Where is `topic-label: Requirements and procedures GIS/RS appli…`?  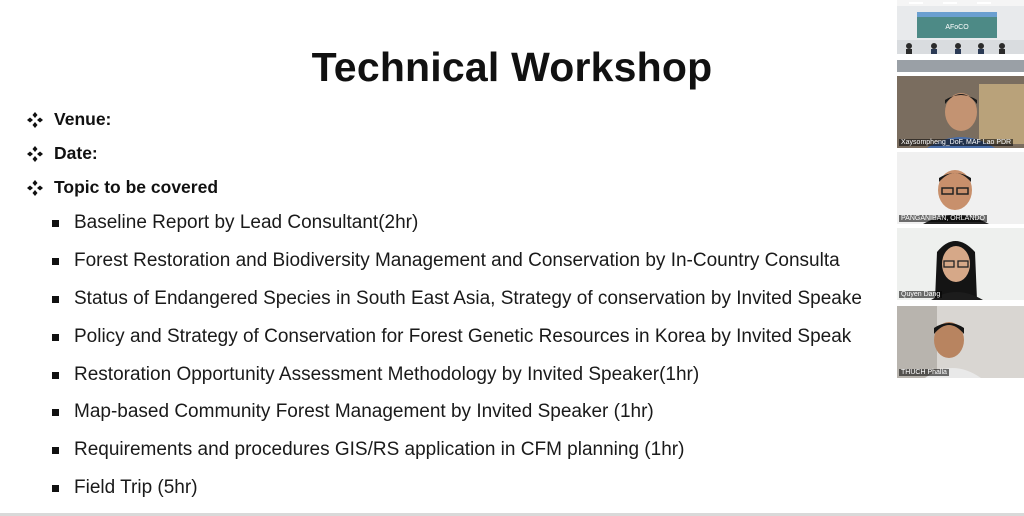
topic-label: Requirements and procedures GIS/RS appli… is located at coordinates (379, 449).